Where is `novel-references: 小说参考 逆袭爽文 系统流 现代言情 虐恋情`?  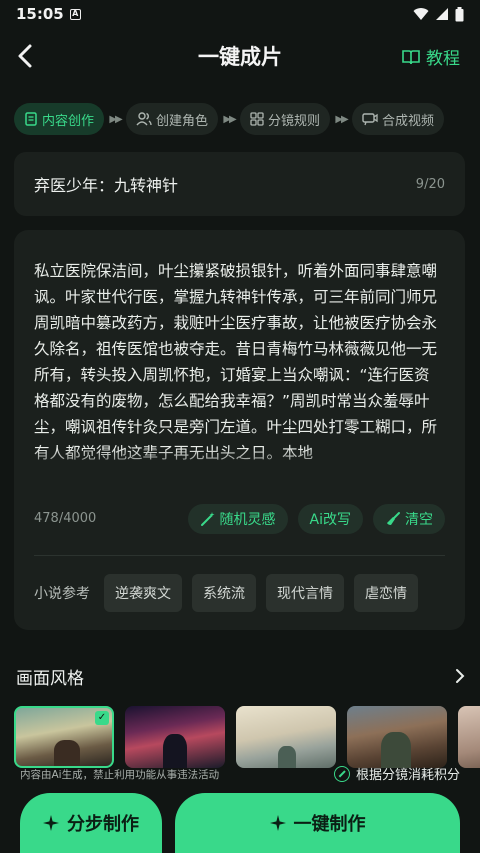 novel-references: 小说参考 逆袭爽文 系统流 现代言情 虐恋情 is located at coordinates (239, 593).